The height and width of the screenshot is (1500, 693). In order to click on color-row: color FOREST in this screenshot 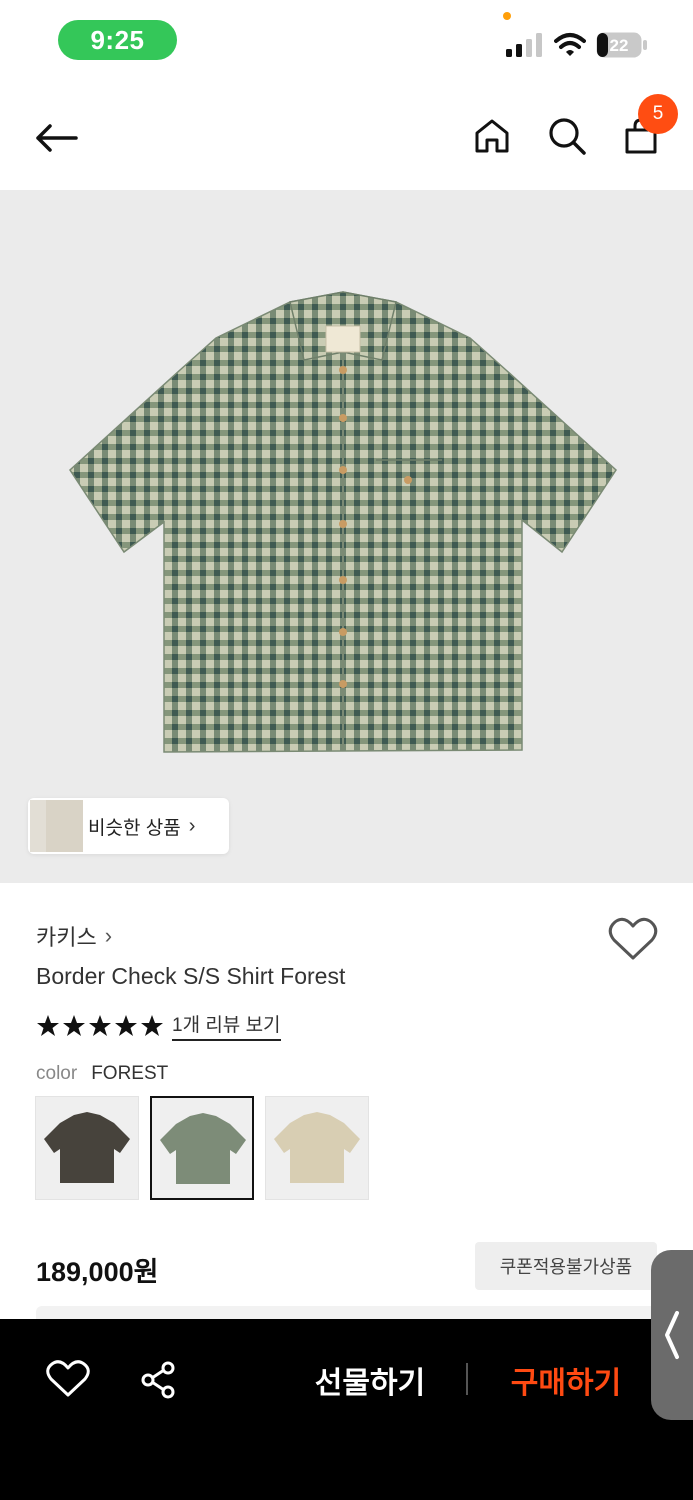, I will do `click(102, 1074)`.